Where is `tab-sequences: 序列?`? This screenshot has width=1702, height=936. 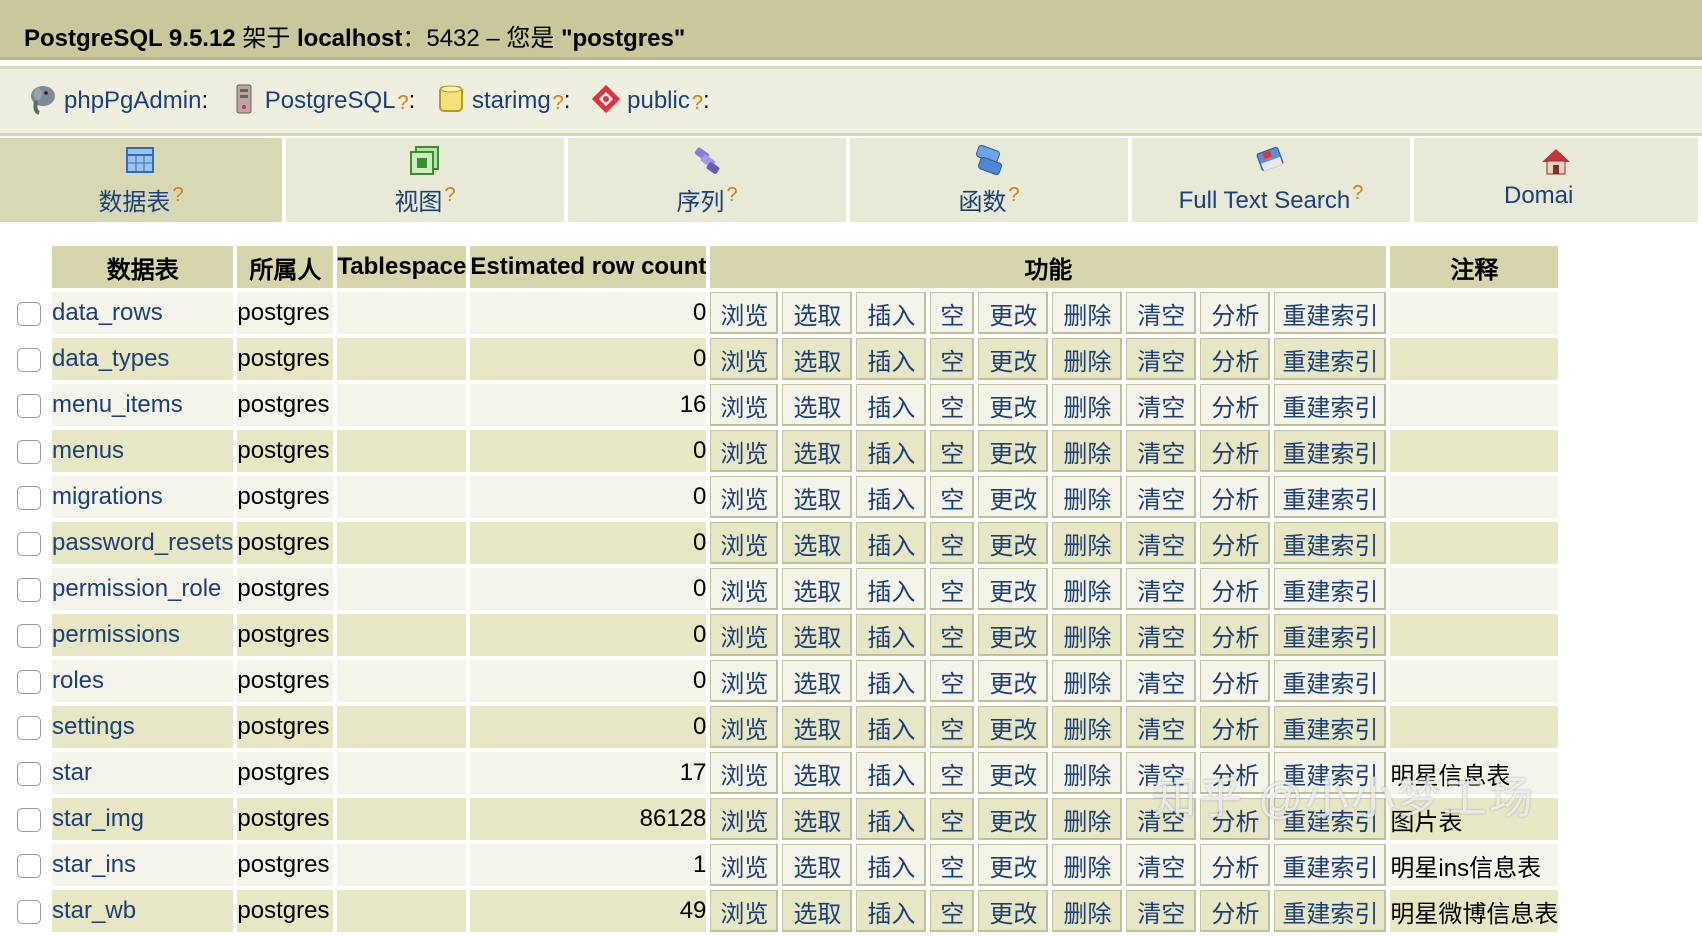 tab-sequences: 序列? is located at coordinates (709, 180).